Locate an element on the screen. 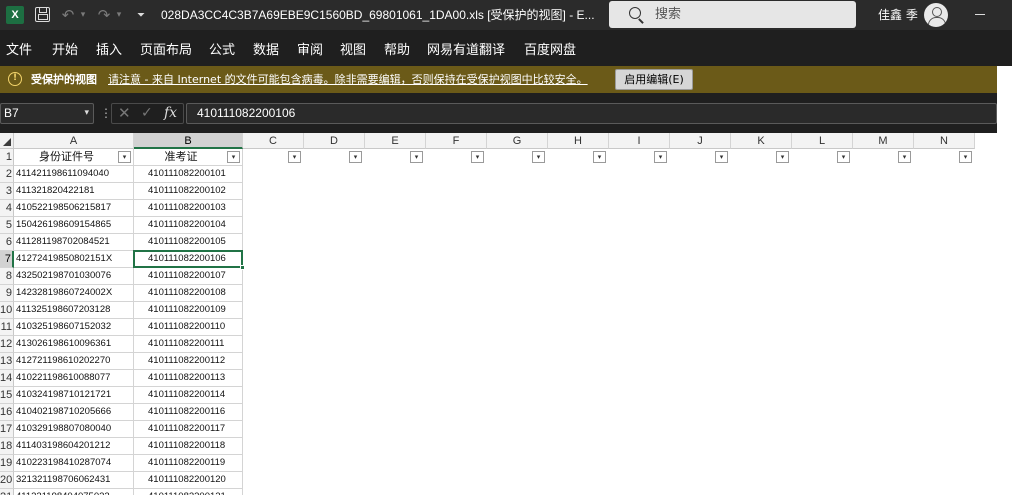 The image size is (1012, 495). undo-dropdown-icon: ▾ is located at coordinates (83, 15).